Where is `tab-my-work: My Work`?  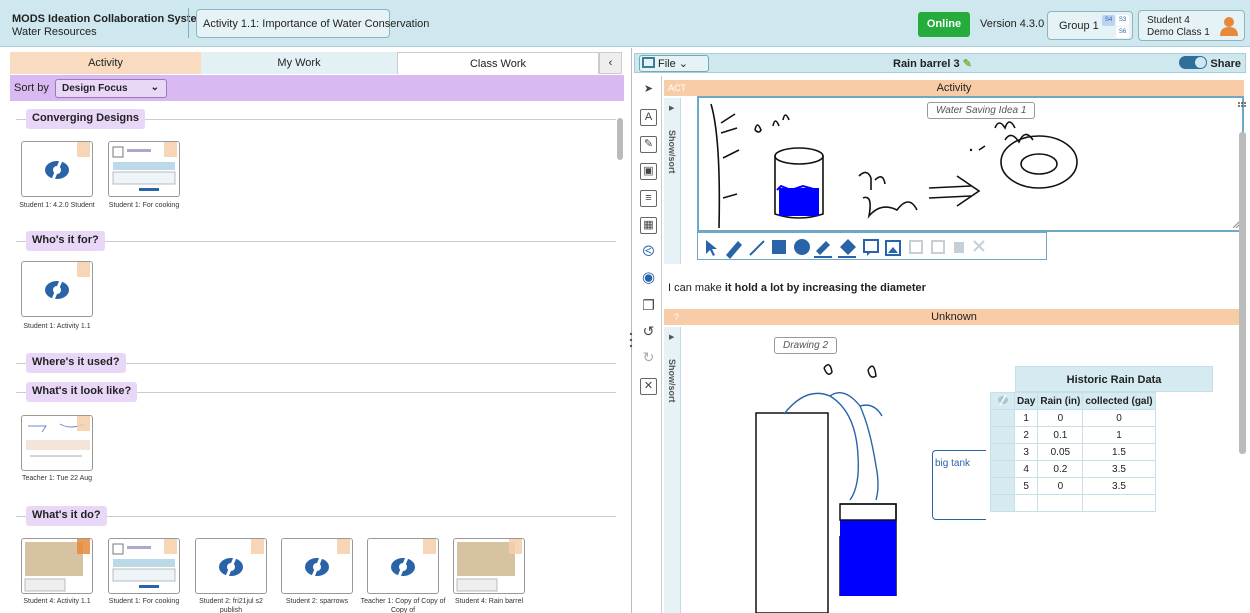 tab-my-work: My Work is located at coordinates (299, 63).